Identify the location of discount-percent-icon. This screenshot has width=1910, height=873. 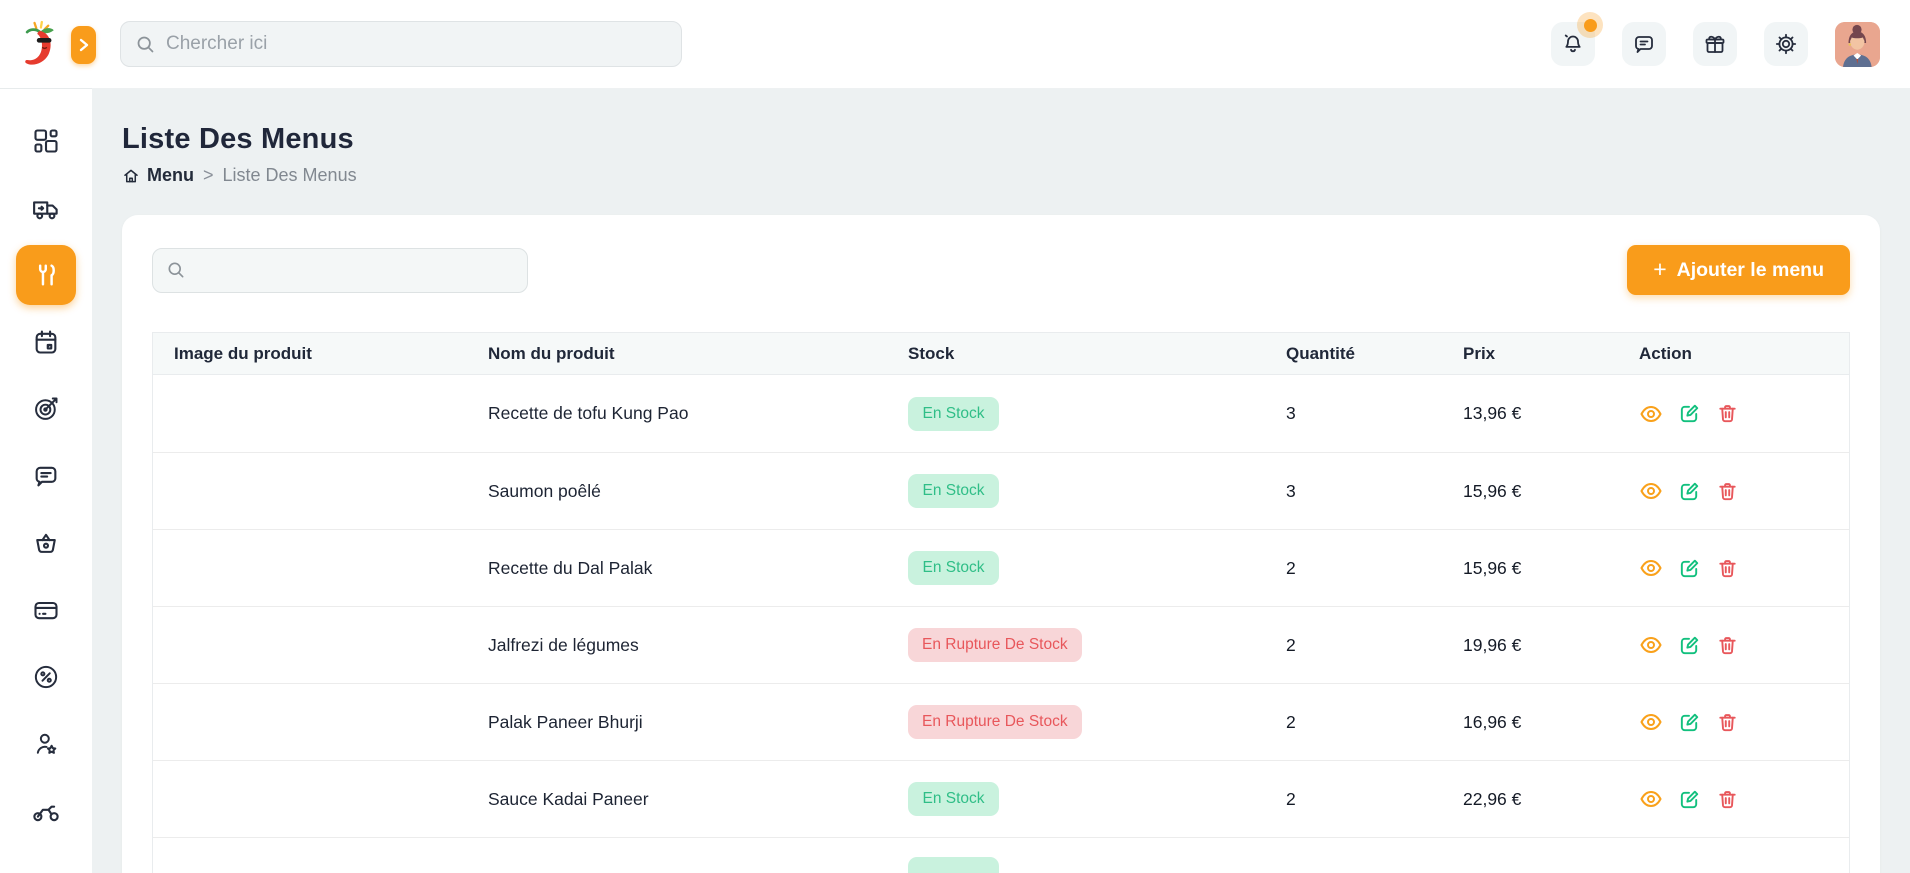
(46, 677).